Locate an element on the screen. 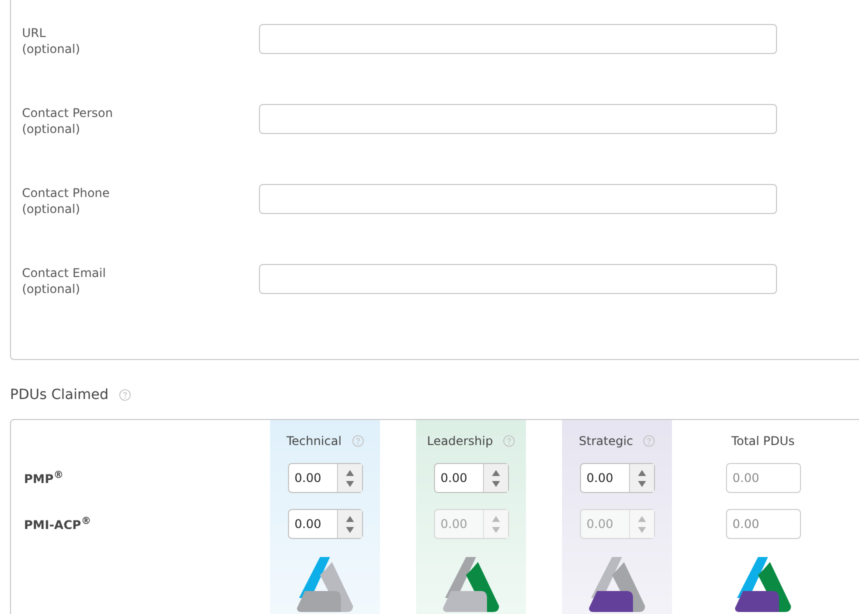 Image resolution: width=859 pixels, height=614 pixels. column-header: Leadership is located at coordinates (460, 441).